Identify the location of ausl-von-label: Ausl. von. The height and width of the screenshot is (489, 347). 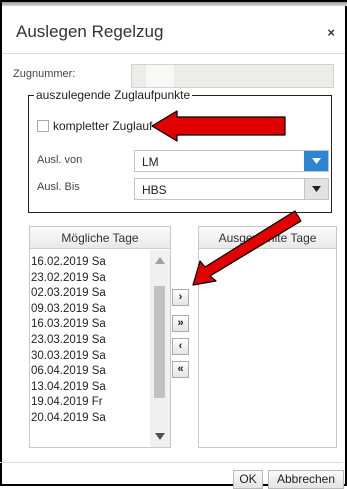
(60, 160).